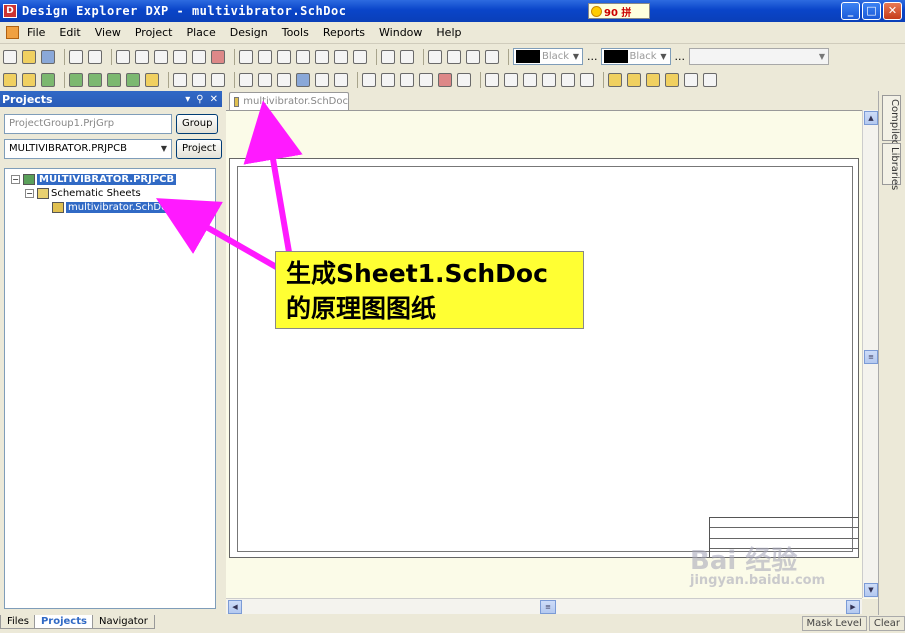 The width and height of the screenshot is (905, 633). Describe the element at coordinates (871, 590) in the screenshot. I see `scroll-down-icon: ▼` at that location.